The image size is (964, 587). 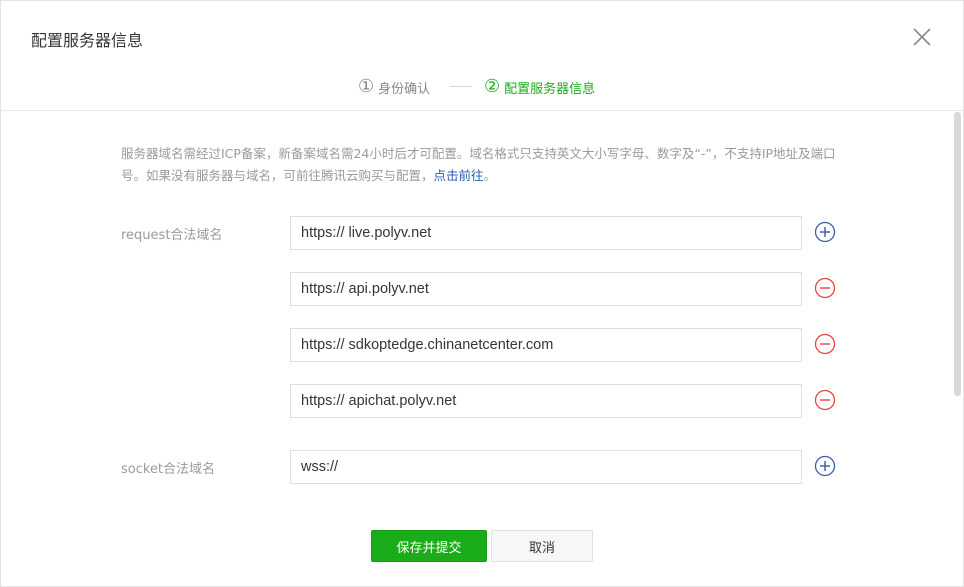 I want to click on save-submit-button: 保存并提交, so click(x=429, y=546).